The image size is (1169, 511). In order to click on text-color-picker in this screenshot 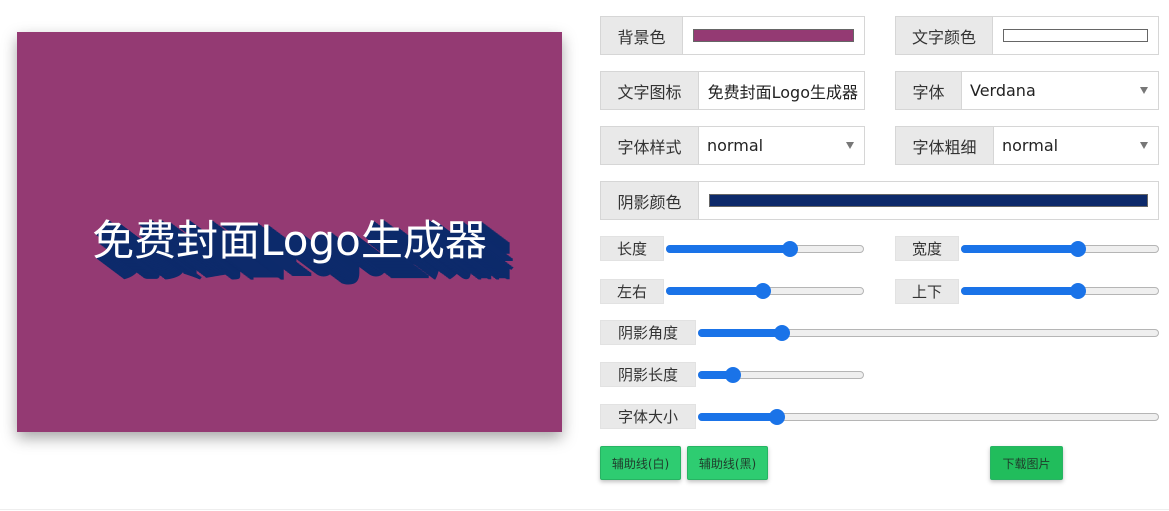, I will do `click(1075, 35)`.